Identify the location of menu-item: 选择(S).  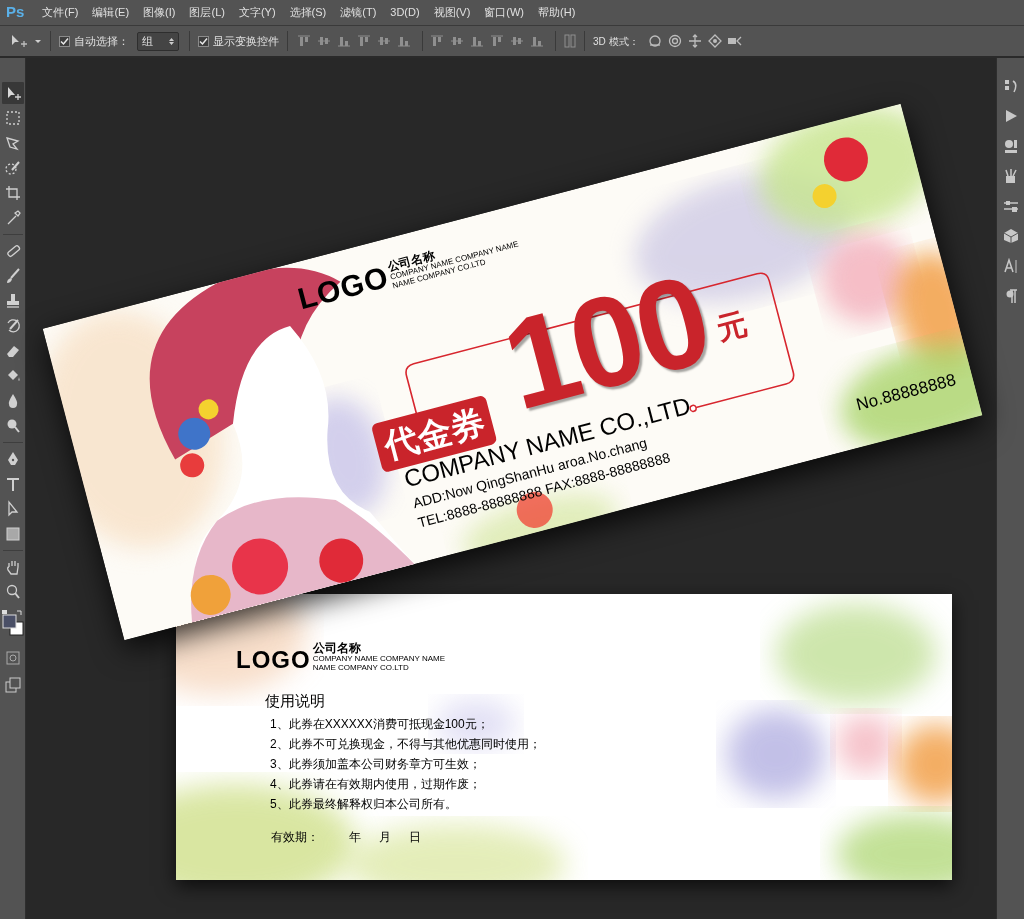
(308, 12).